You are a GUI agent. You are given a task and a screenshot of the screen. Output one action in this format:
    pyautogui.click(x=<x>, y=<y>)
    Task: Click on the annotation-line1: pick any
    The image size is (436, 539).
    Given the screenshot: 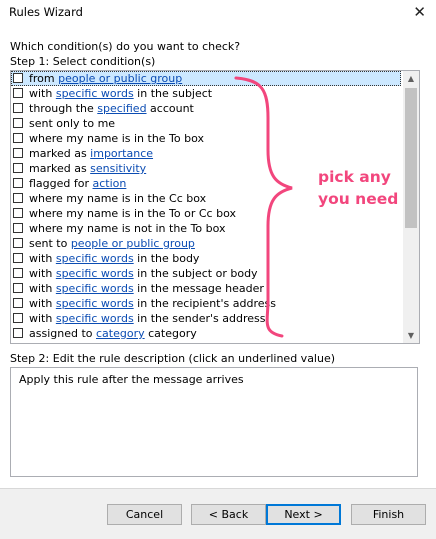 What is the action you would take?
    pyautogui.click(x=354, y=177)
    